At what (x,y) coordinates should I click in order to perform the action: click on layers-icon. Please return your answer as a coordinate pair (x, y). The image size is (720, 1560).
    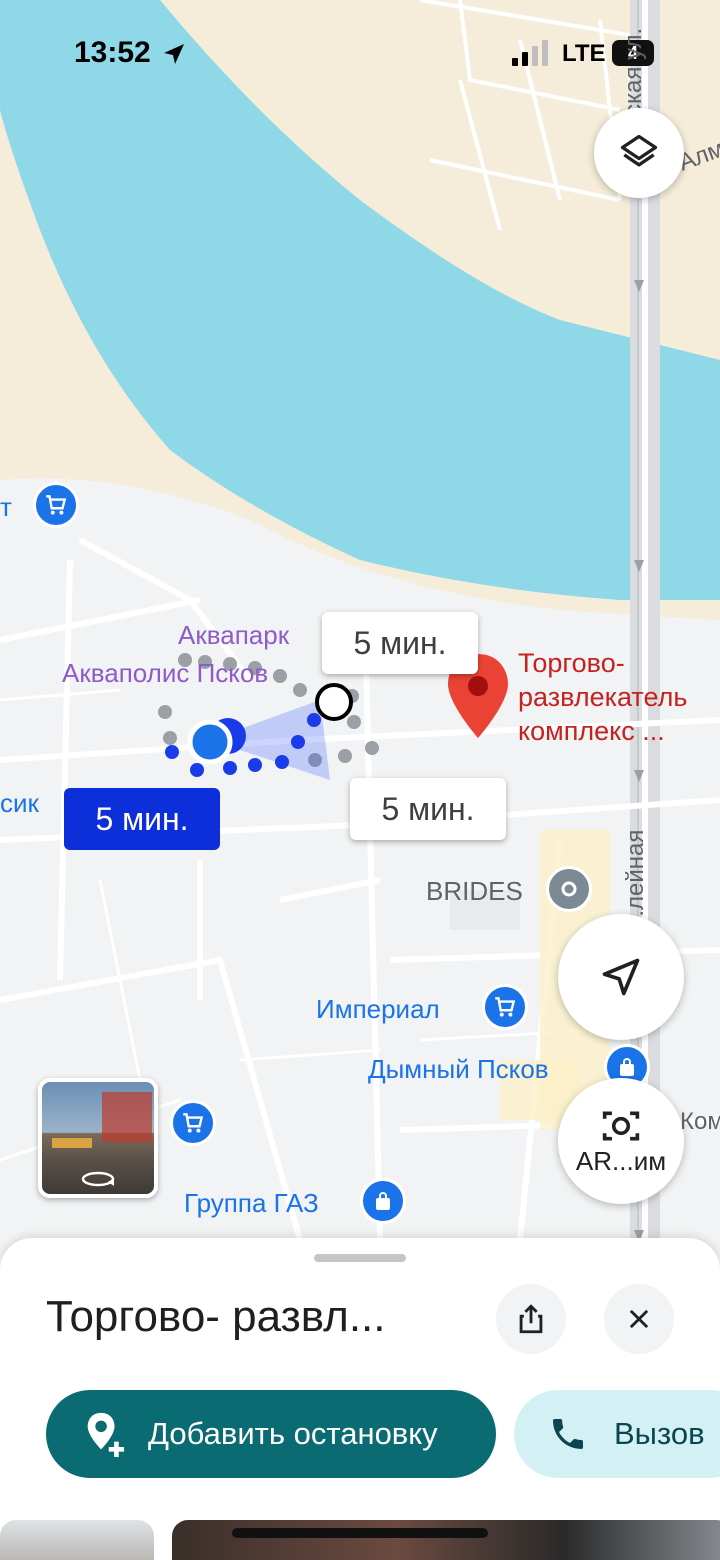
    Looking at the image, I should click on (639, 150).